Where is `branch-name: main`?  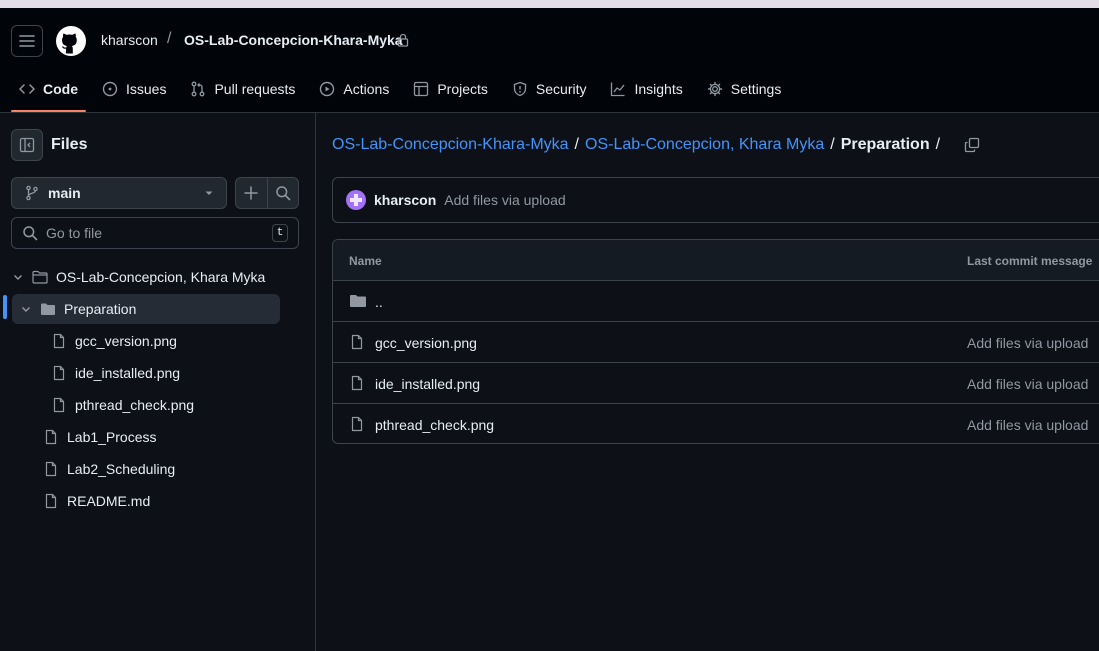
branch-name: main is located at coordinates (64, 193).